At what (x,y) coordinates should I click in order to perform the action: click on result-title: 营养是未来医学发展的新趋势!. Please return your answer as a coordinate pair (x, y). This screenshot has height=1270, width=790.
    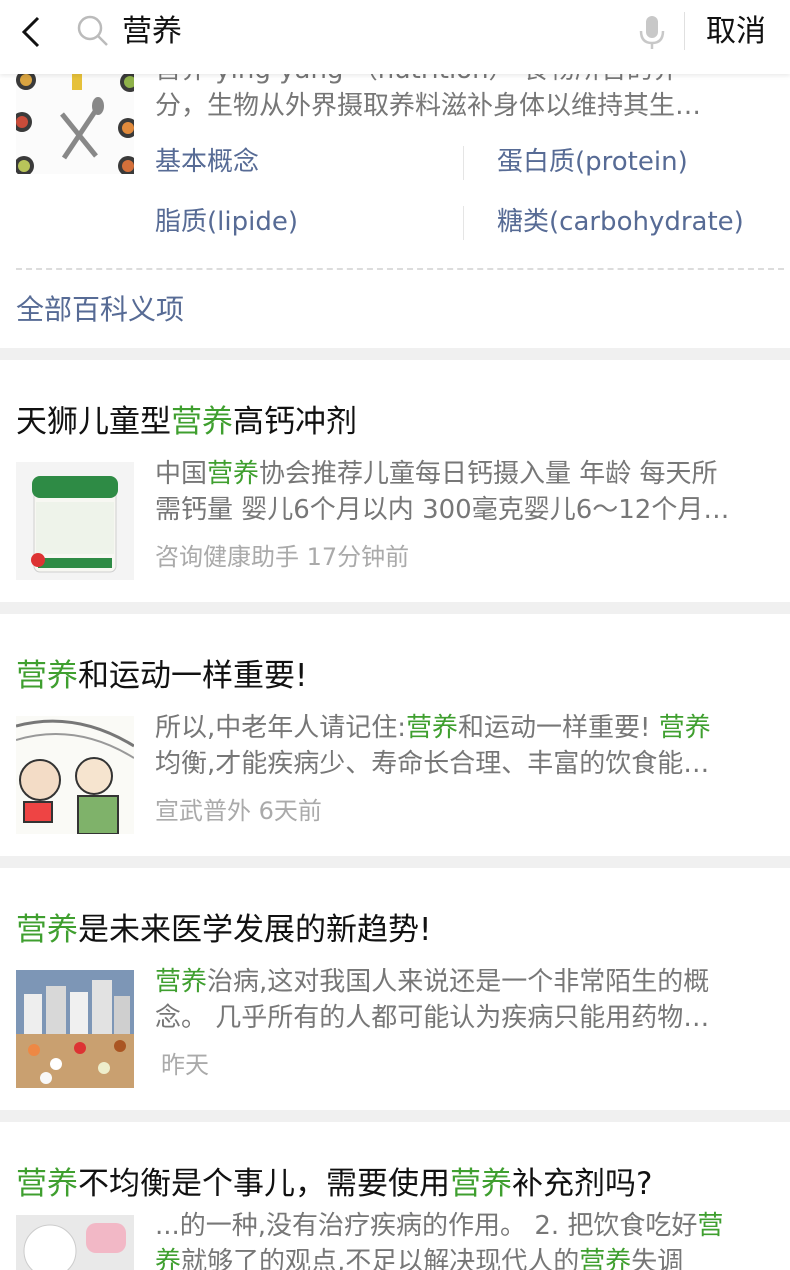
    Looking at the image, I should click on (224, 930).